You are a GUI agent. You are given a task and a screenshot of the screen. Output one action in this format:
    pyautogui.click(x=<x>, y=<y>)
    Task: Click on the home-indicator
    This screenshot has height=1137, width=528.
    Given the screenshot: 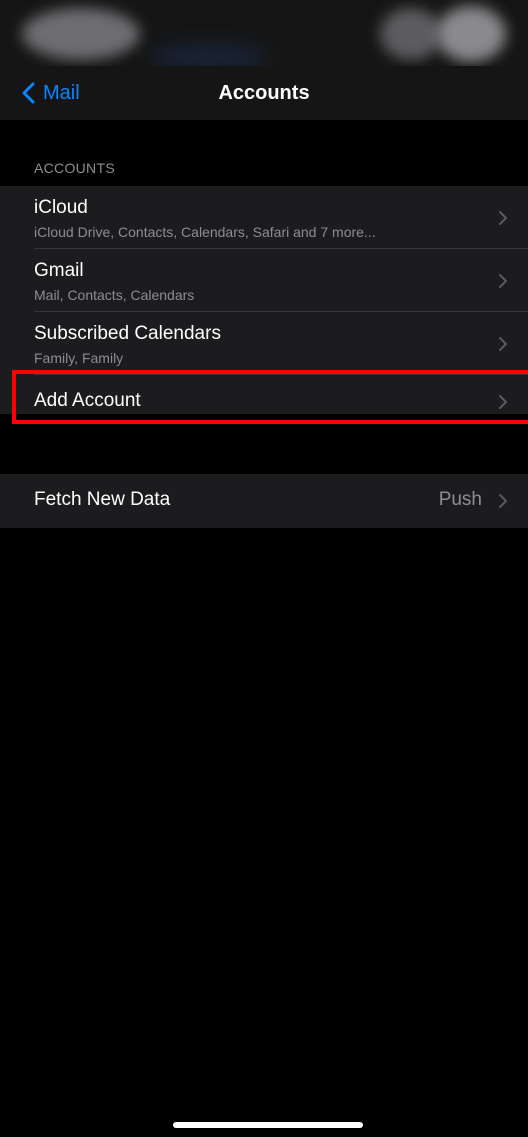 What is the action you would take?
    pyautogui.click(x=268, y=1125)
    